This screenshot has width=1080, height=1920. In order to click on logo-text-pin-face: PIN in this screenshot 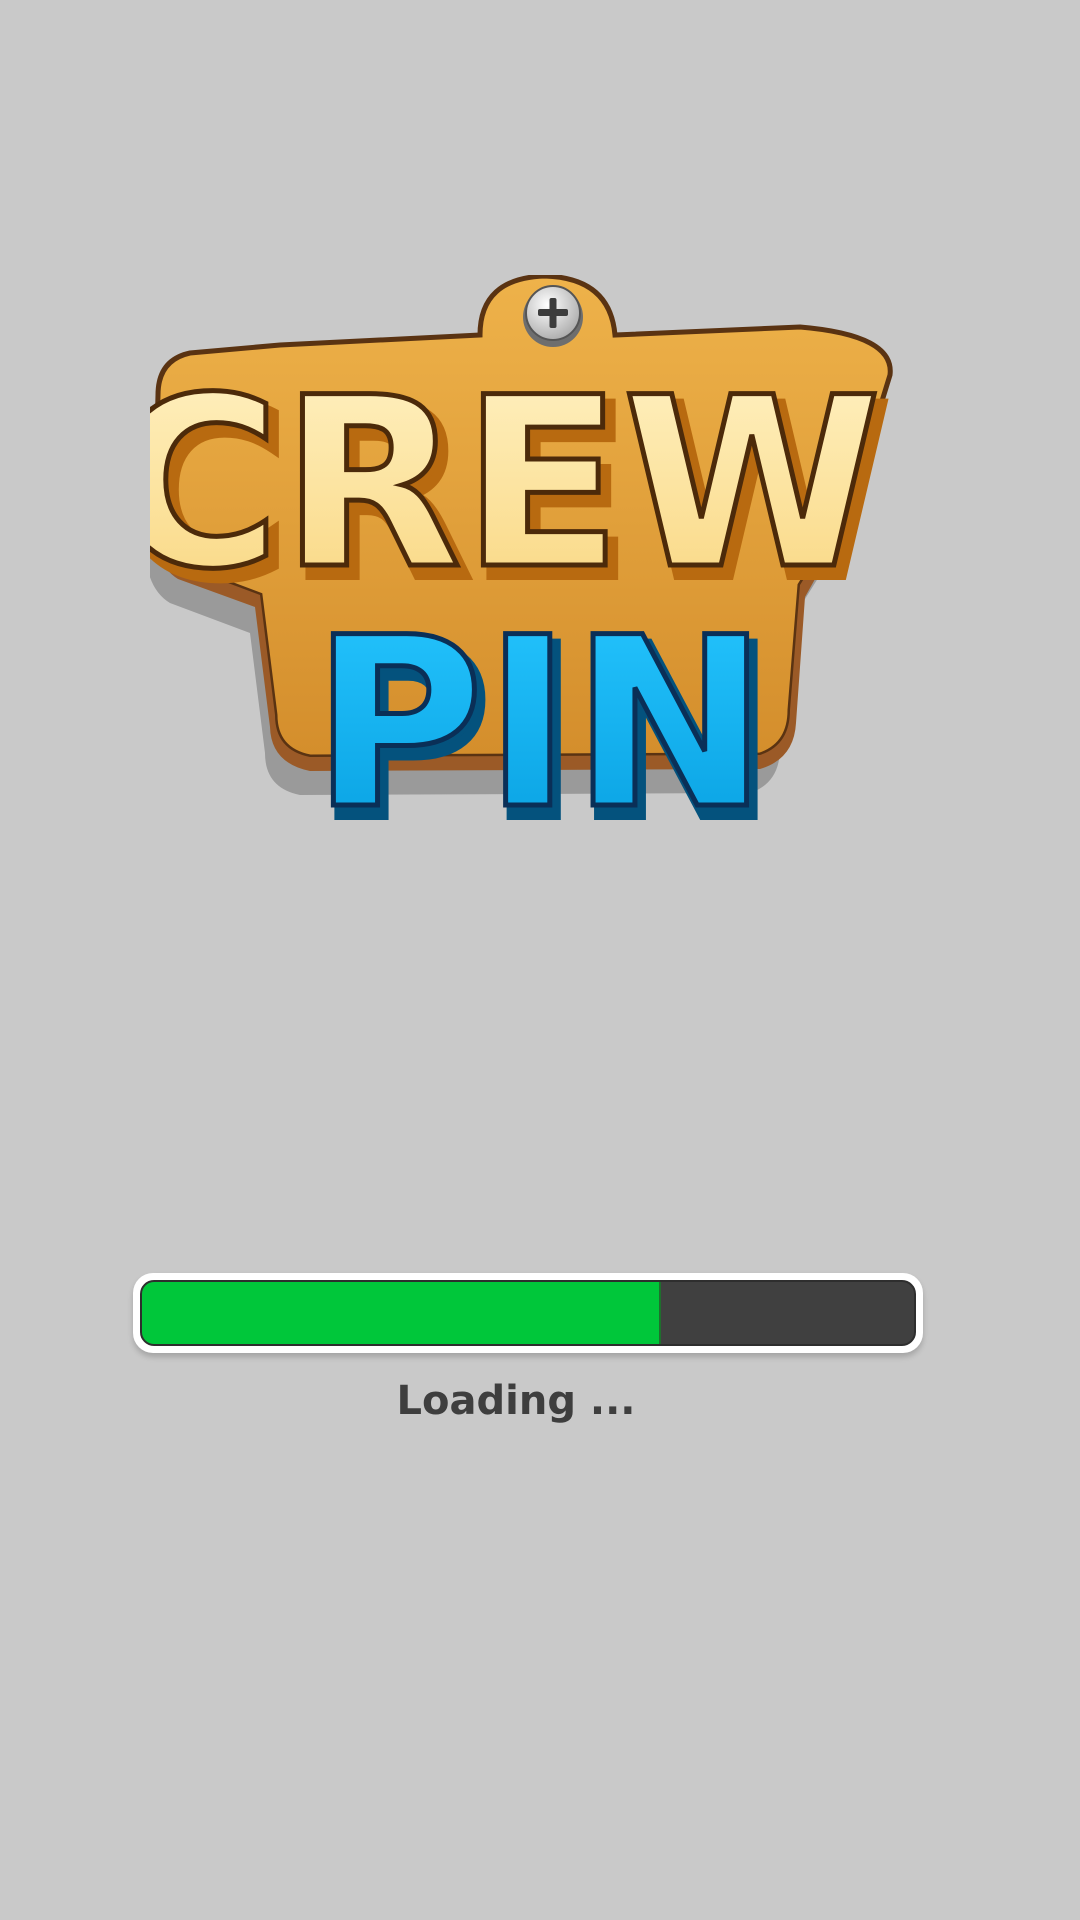, I will do `click(540, 724)`.